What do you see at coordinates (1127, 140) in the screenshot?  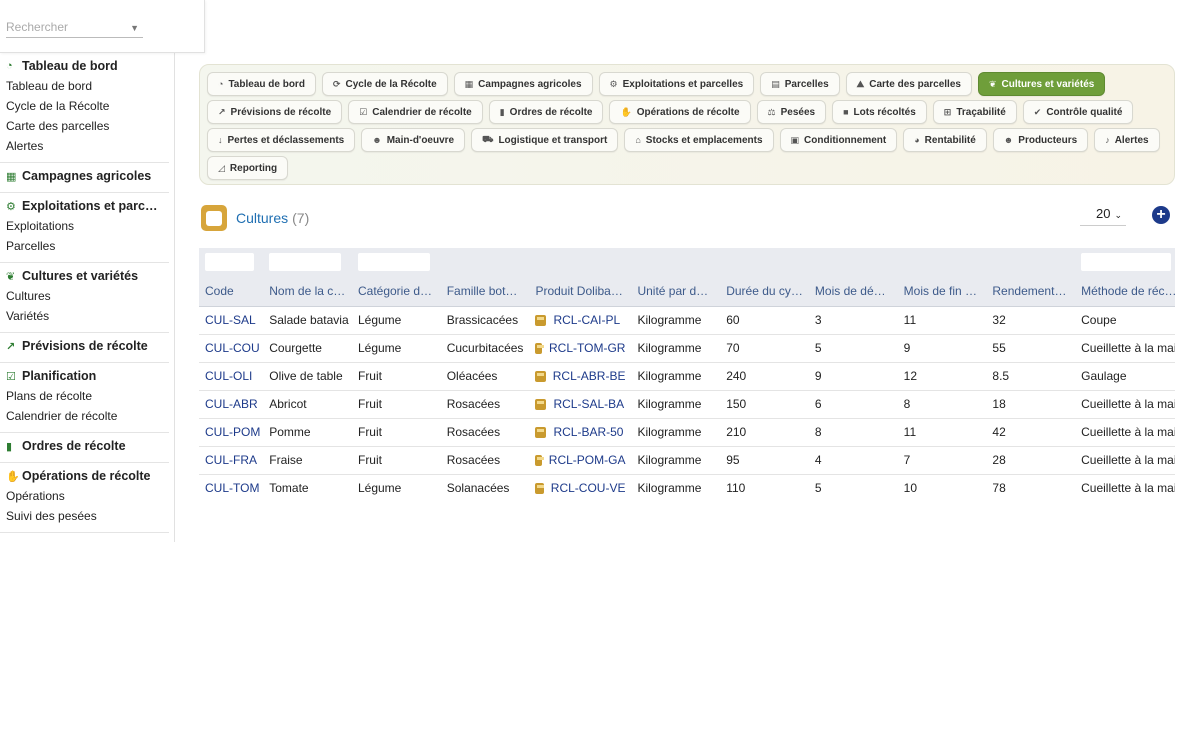 I see `nav-pill: ♪ Alertes` at bounding box center [1127, 140].